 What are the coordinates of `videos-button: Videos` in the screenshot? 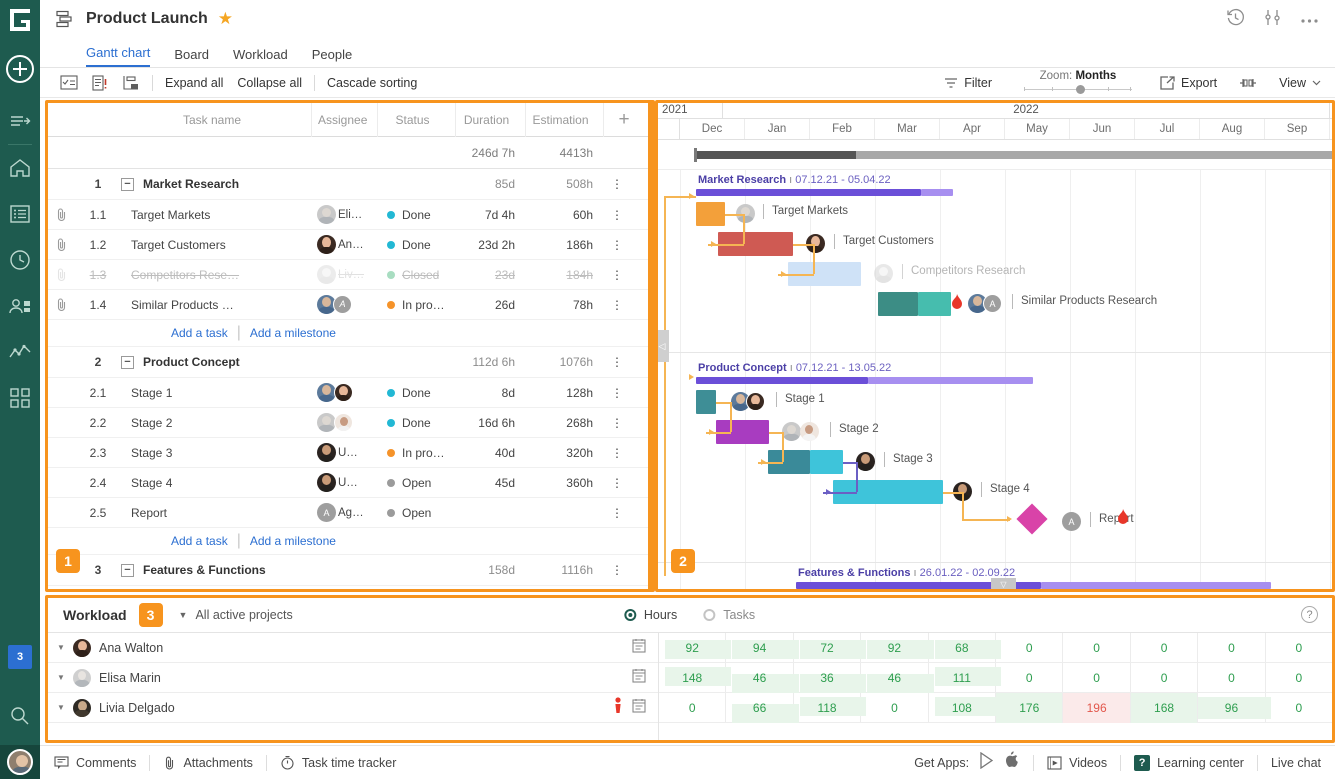 It's located at (1077, 763).